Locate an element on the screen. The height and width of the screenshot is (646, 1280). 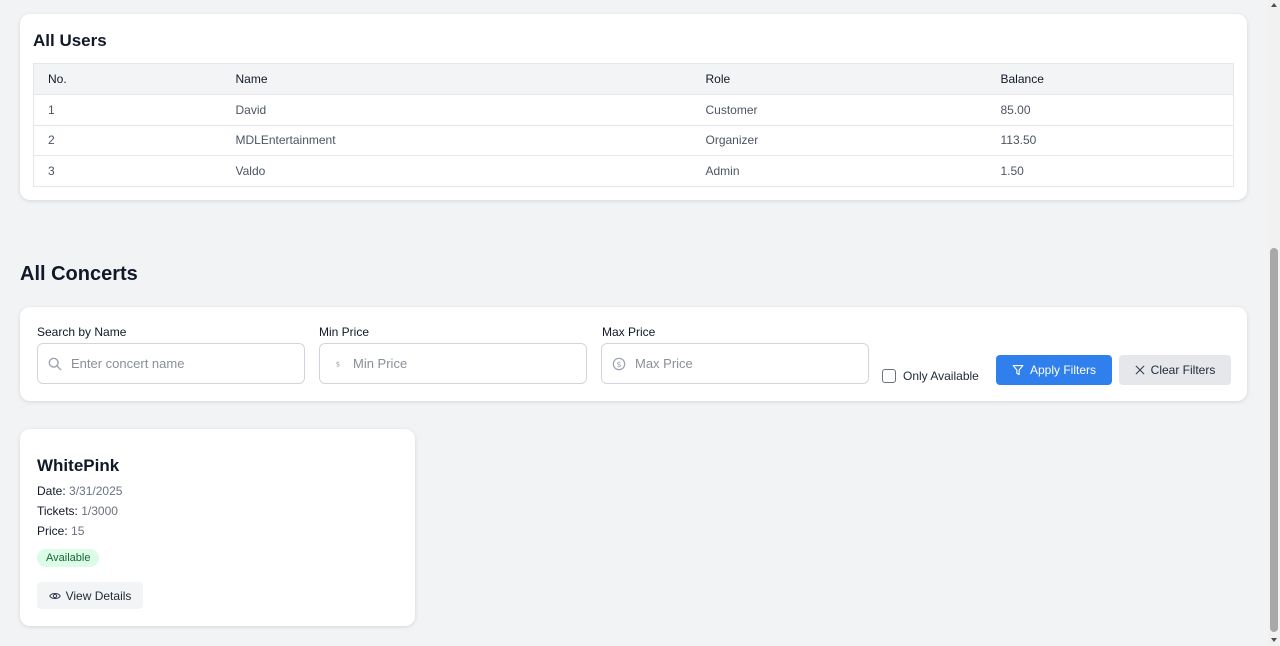
scroll-up-arrow-icon is located at coordinates (1274, 5).